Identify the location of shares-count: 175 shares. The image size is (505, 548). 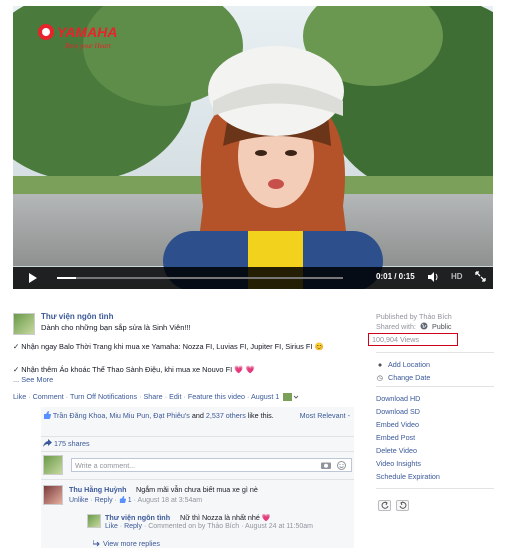
(66, 443).